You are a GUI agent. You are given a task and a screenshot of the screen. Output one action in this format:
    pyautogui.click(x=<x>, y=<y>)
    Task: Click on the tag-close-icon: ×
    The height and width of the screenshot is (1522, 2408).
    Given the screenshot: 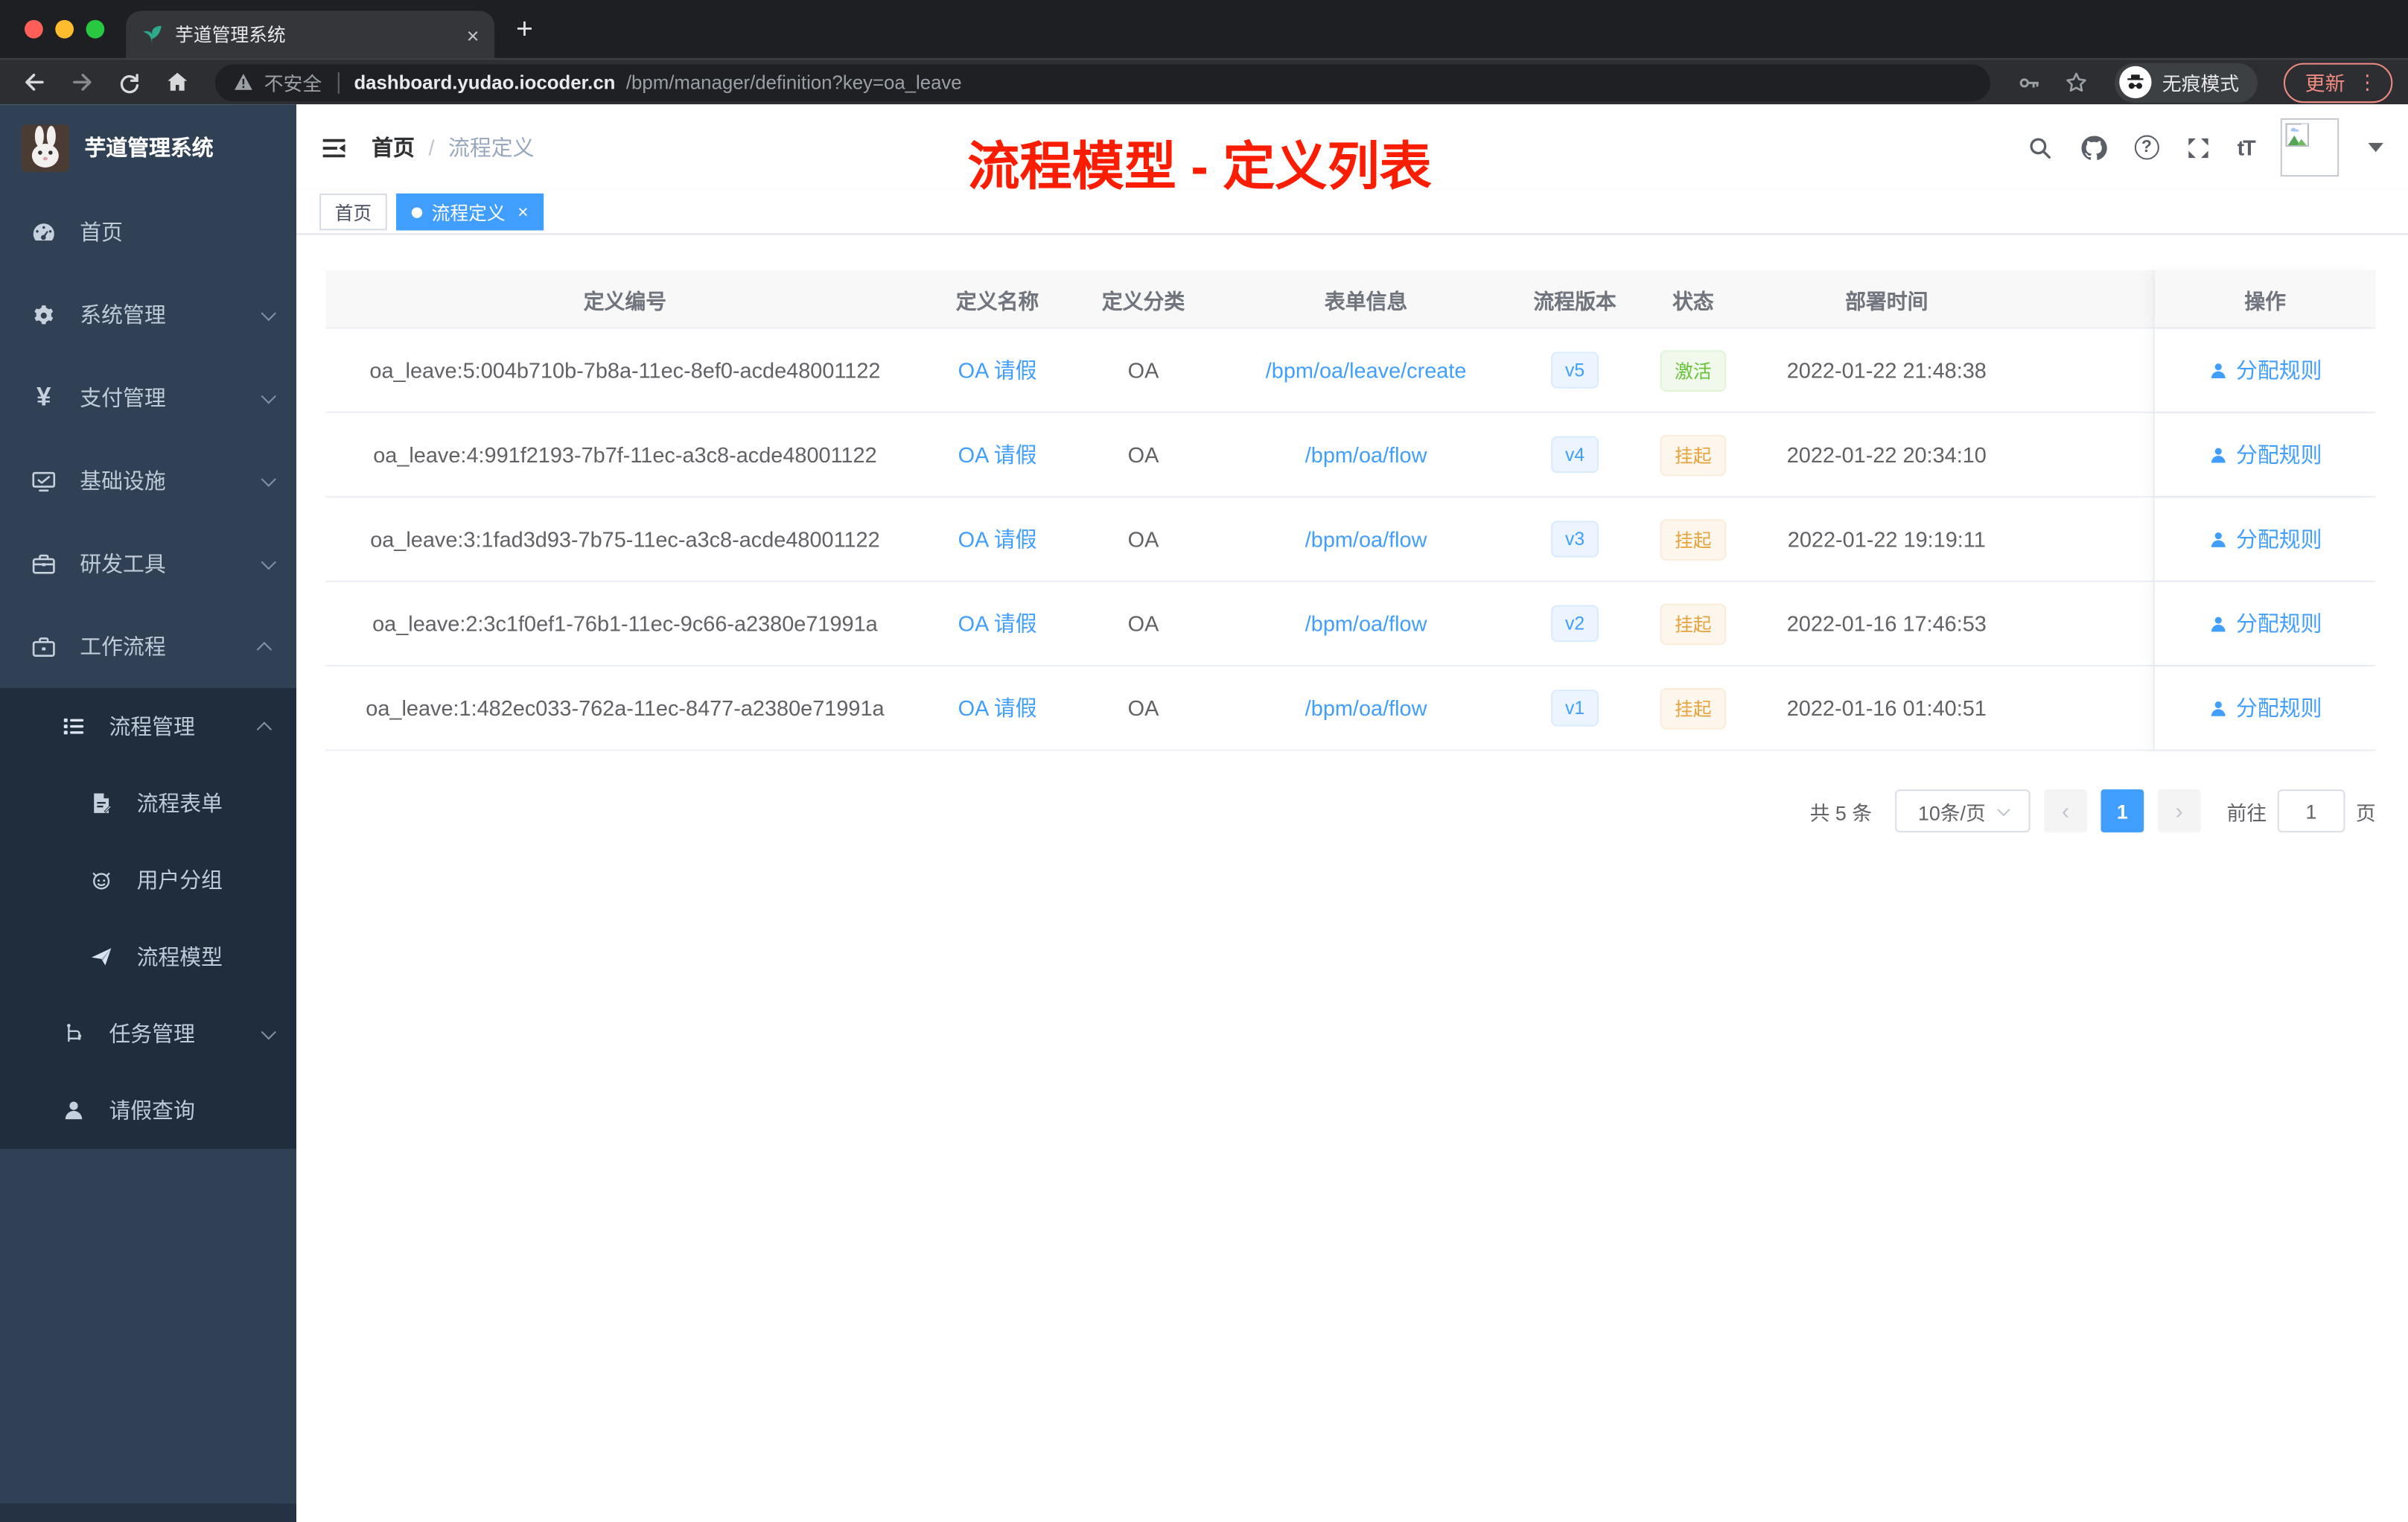 What is the action you would take?
    pyautogui.click(x=522, y=212)
    